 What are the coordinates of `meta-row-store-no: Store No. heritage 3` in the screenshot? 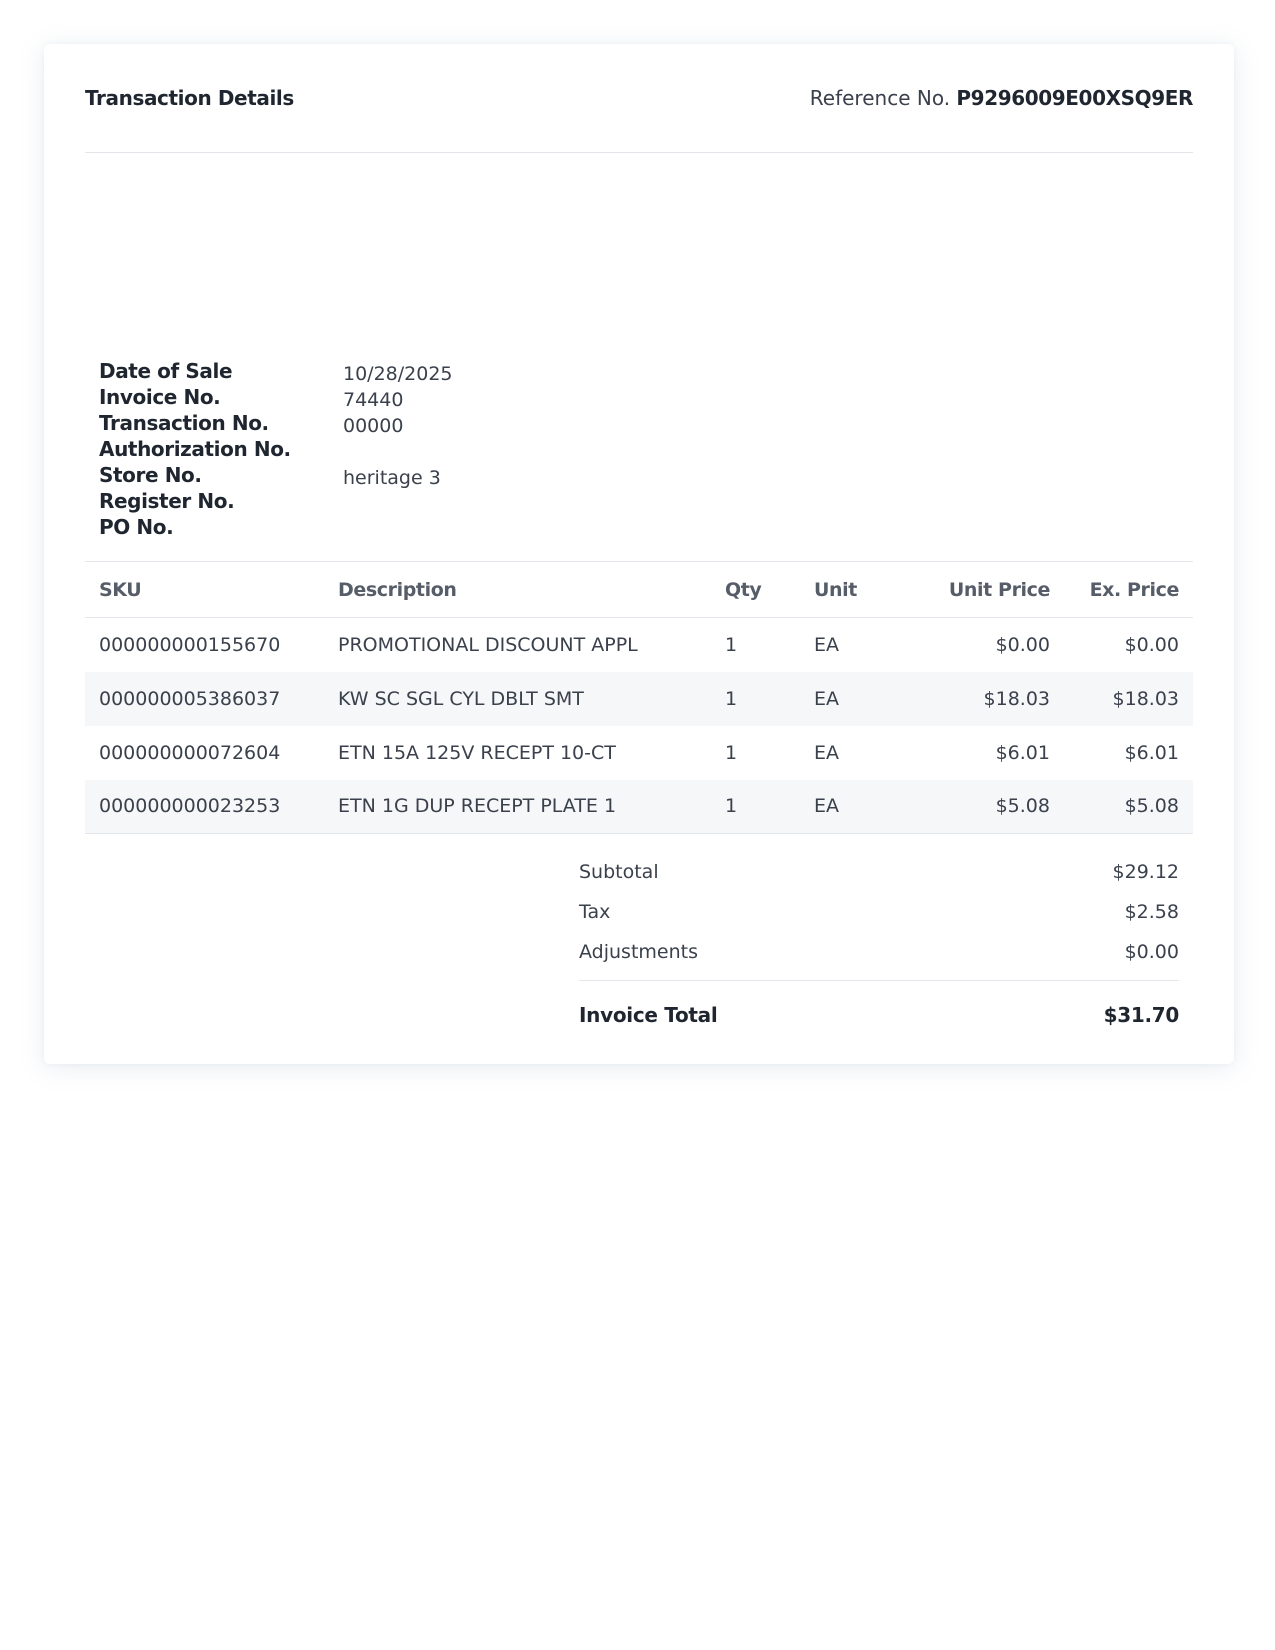 It's located at (399, 476).